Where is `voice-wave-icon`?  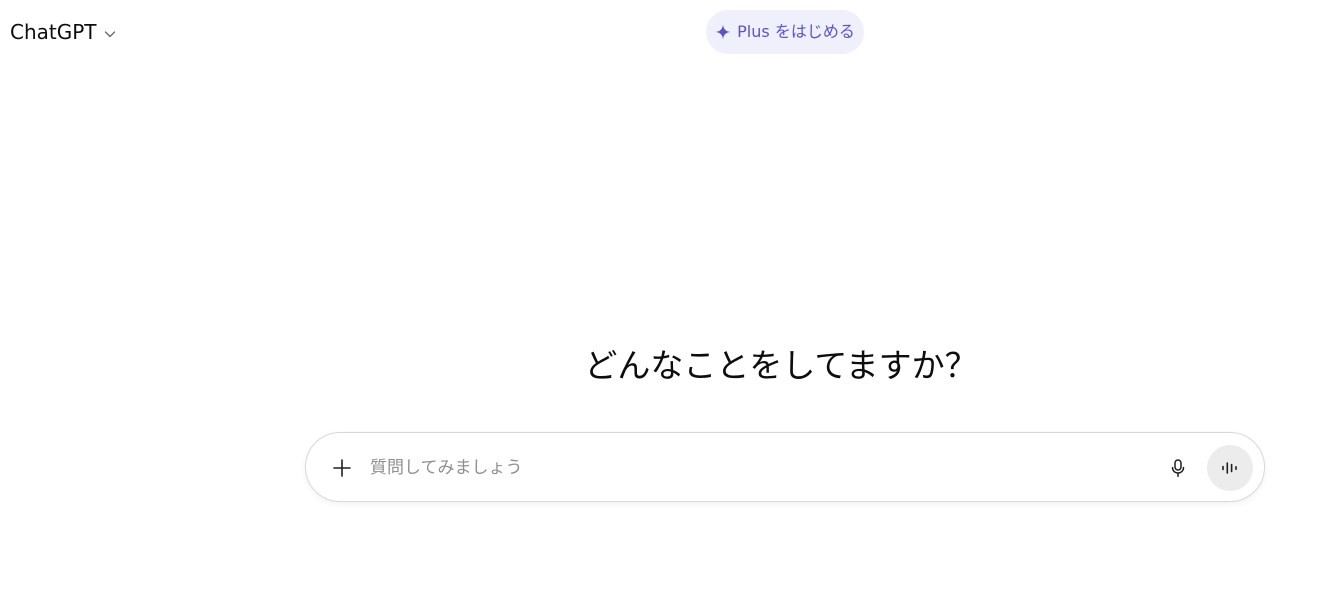
voice-wave-icon is located at coordinates (1229, 468).